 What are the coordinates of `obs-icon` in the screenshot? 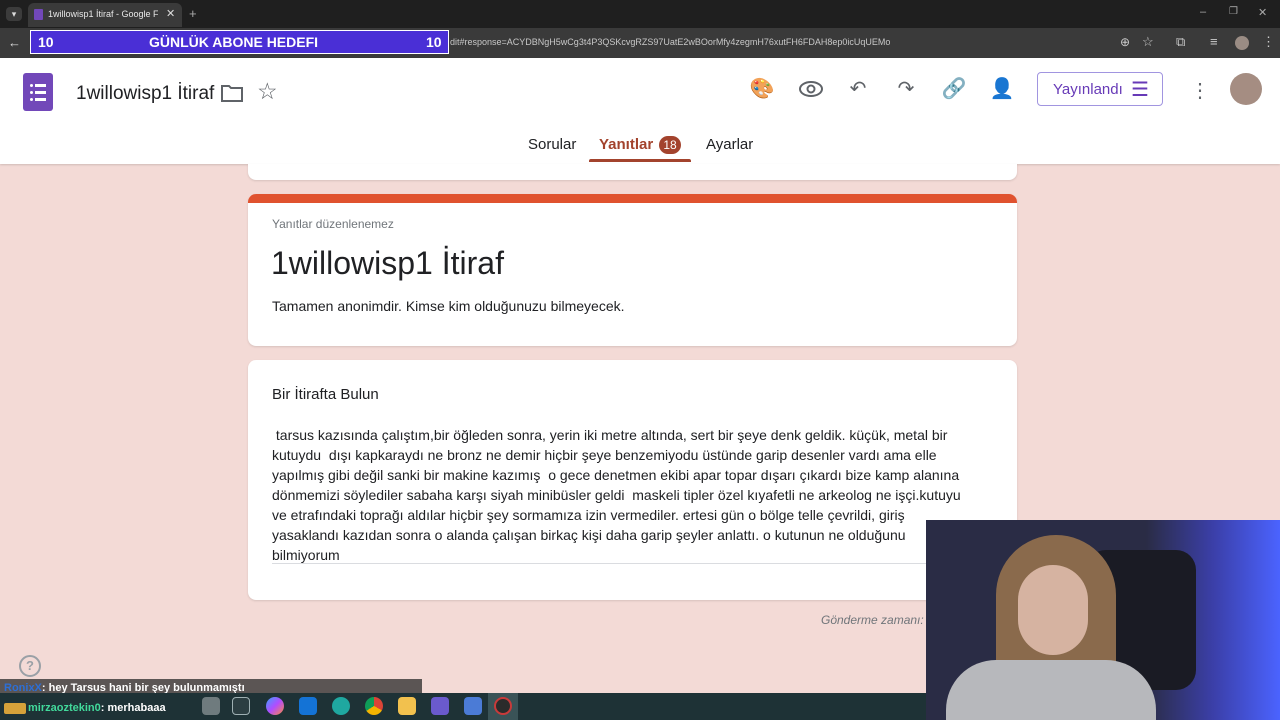 It's located at (503, 706).